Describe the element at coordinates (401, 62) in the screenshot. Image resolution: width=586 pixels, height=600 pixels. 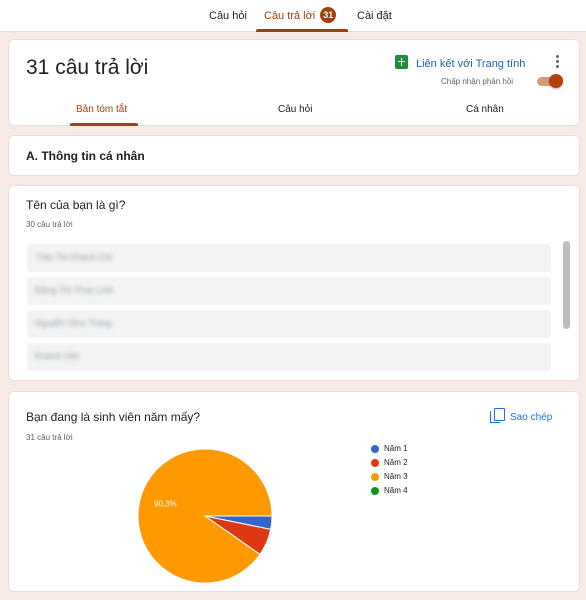
I see `sheets-icon` at that location.